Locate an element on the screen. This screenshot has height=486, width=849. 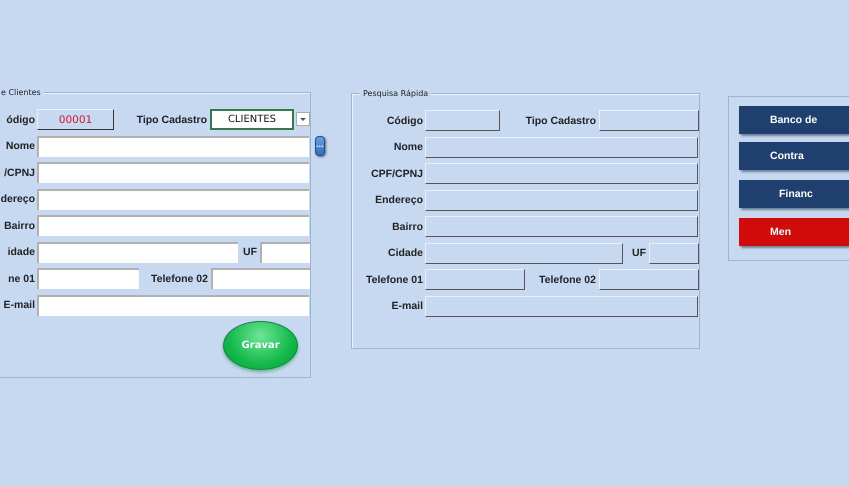
field-label: dereço is located at coordinates (18, 199).